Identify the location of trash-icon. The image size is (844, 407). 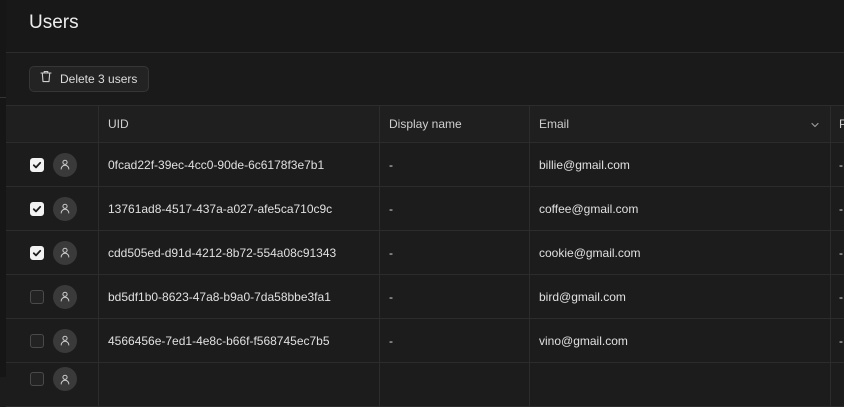
(46, 79).